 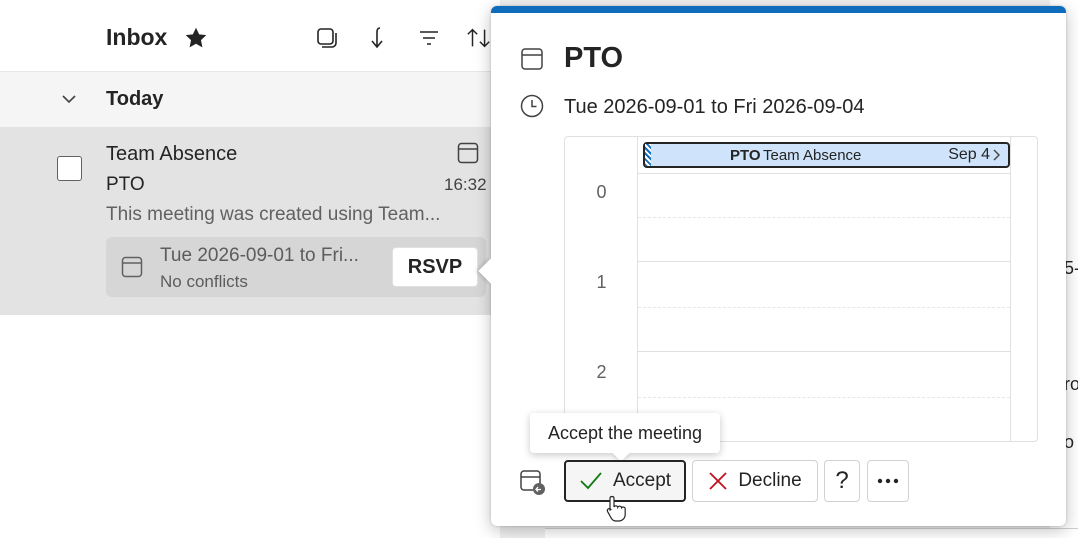 I want to click on accept-label: Accept, so click(x=642, y=480).